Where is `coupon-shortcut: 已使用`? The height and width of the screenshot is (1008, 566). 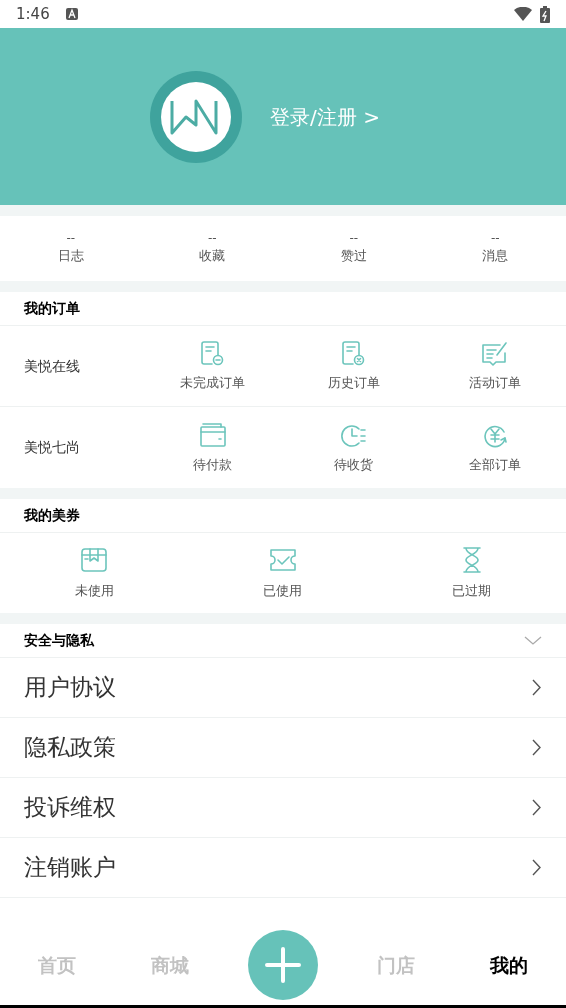 coupon-shortcut: 已使用 is located at coordinates (283, 573).